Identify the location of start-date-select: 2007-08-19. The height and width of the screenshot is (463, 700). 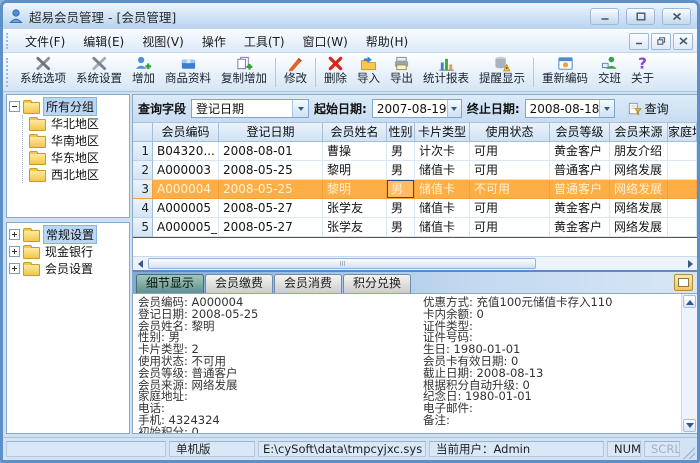
(416, 108).